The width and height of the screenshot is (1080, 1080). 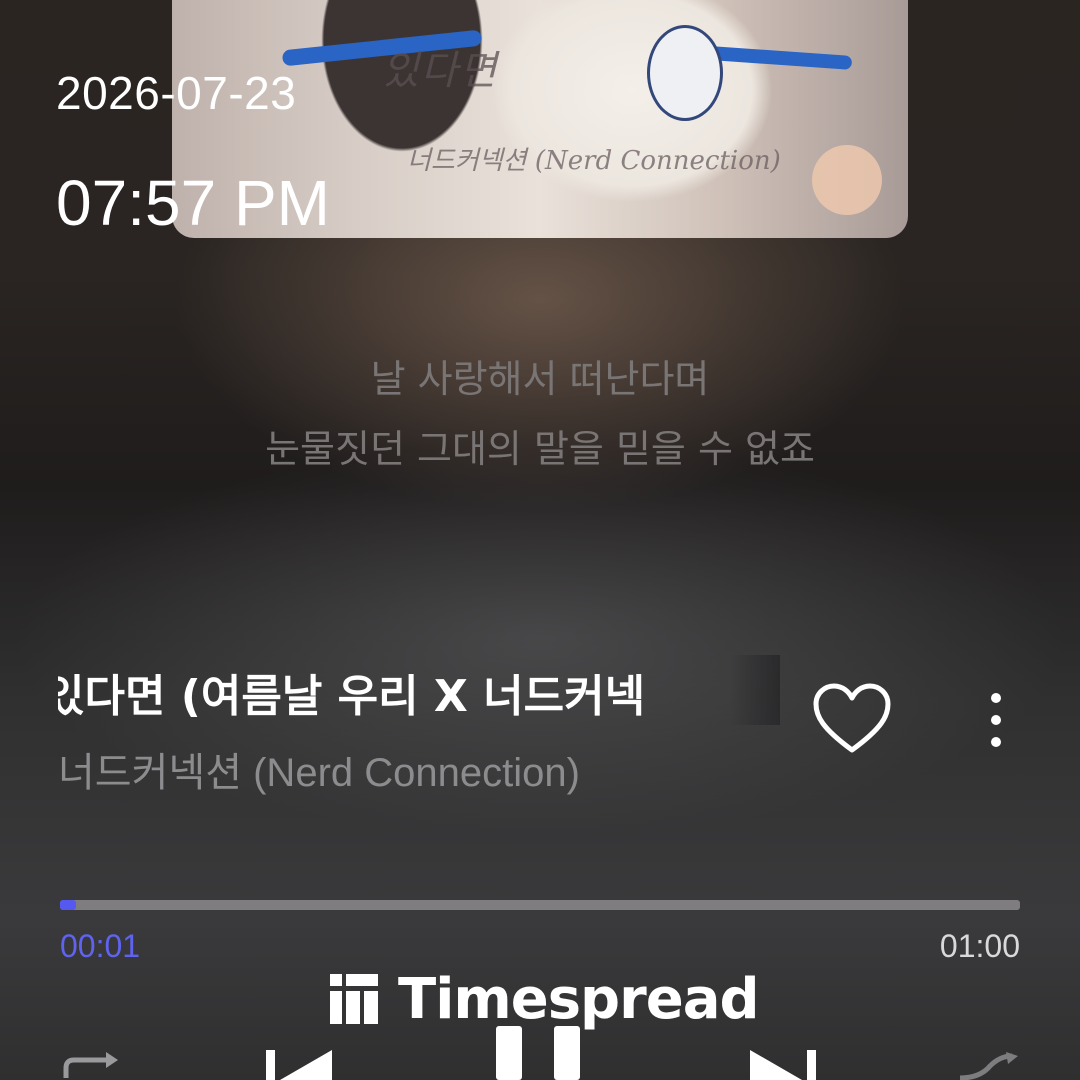 What do you see at coordinates (354, 999) in the screenshot?
I see `timespread-logo-icon` at bounding box center [354, 999].